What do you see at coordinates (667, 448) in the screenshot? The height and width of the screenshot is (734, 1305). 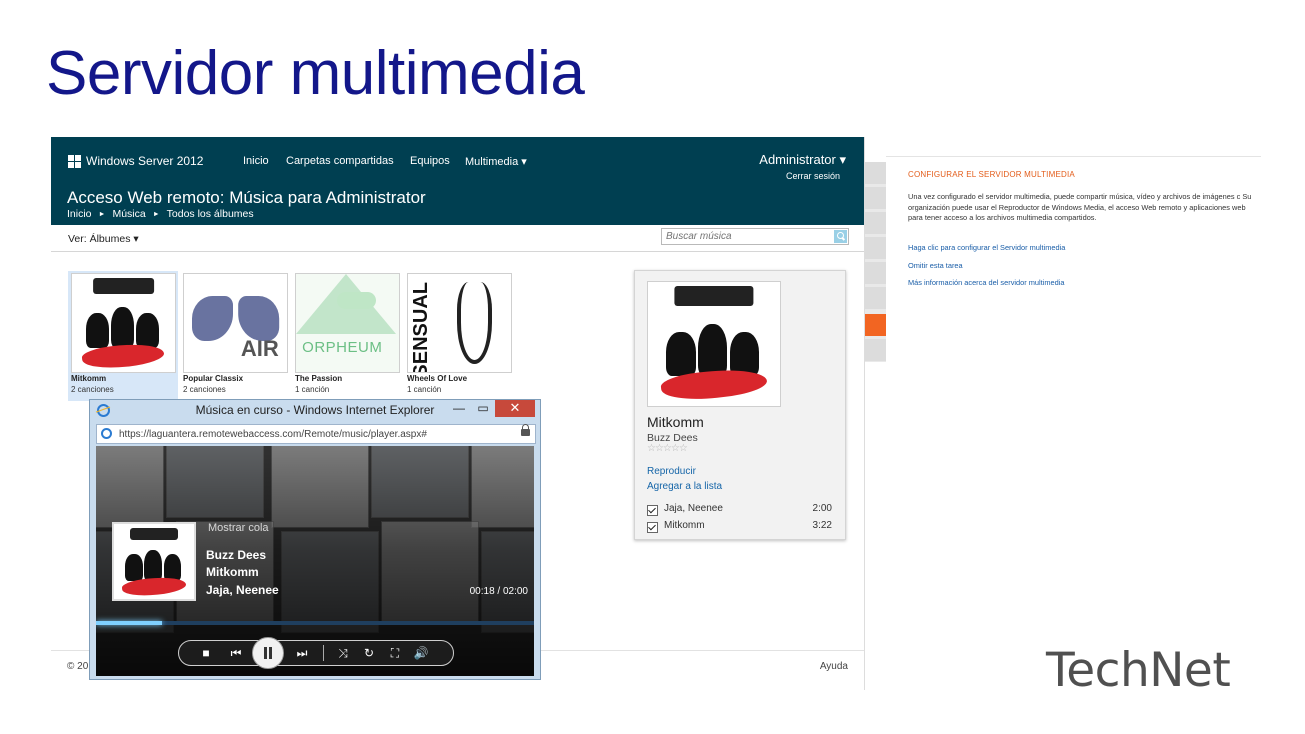 I see `rating-stars: ☆☆☆☆☆` at bounding box center [667, 448].